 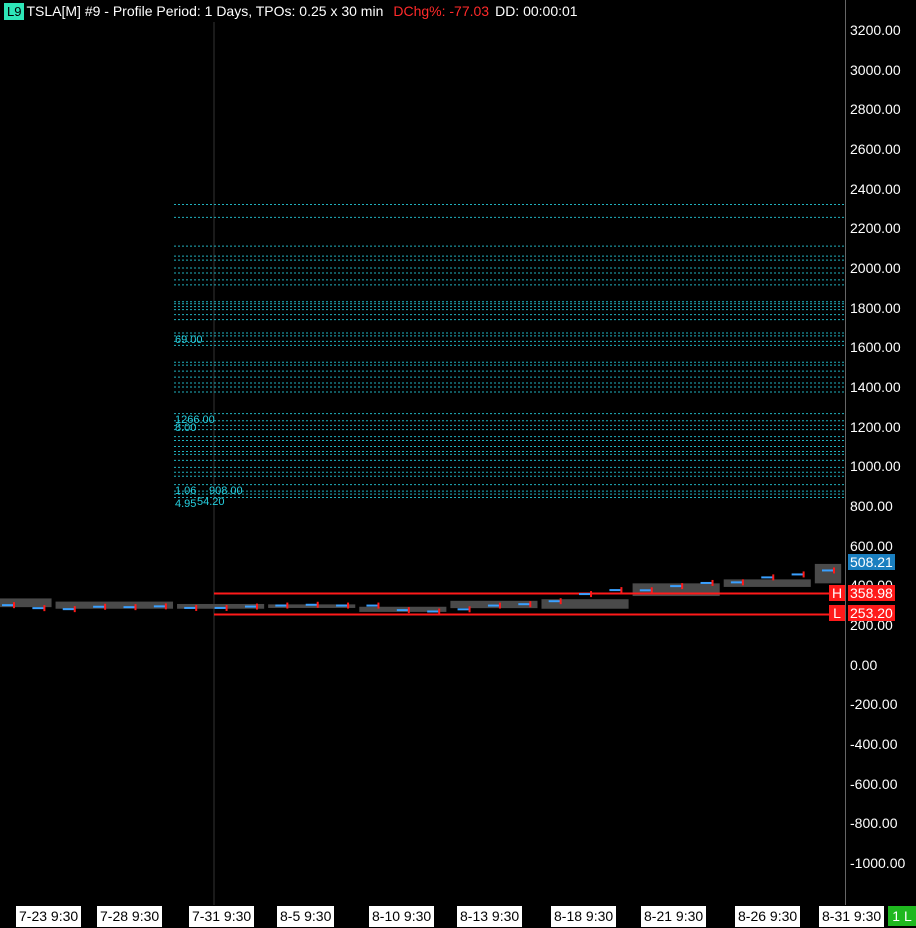 I want to click on time-axis-label: 8-18 9:30, so click(x=584, y=916).